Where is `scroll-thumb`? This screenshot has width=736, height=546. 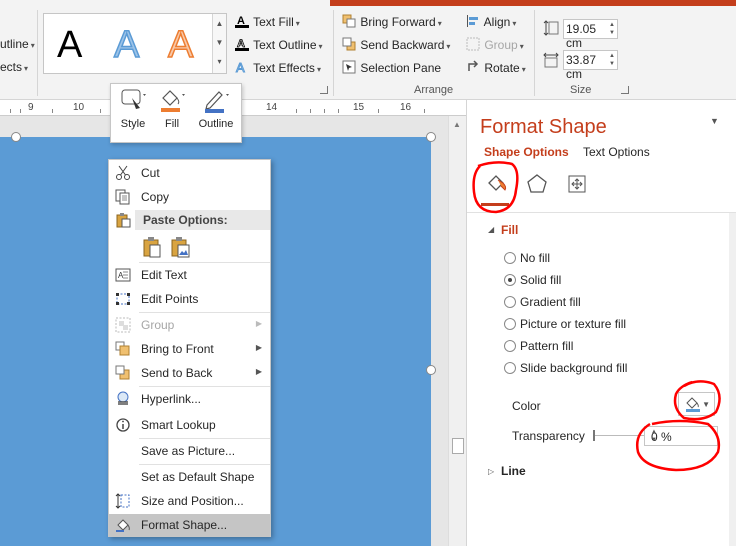 scroll-thumb is located at coordinates (458, 446).